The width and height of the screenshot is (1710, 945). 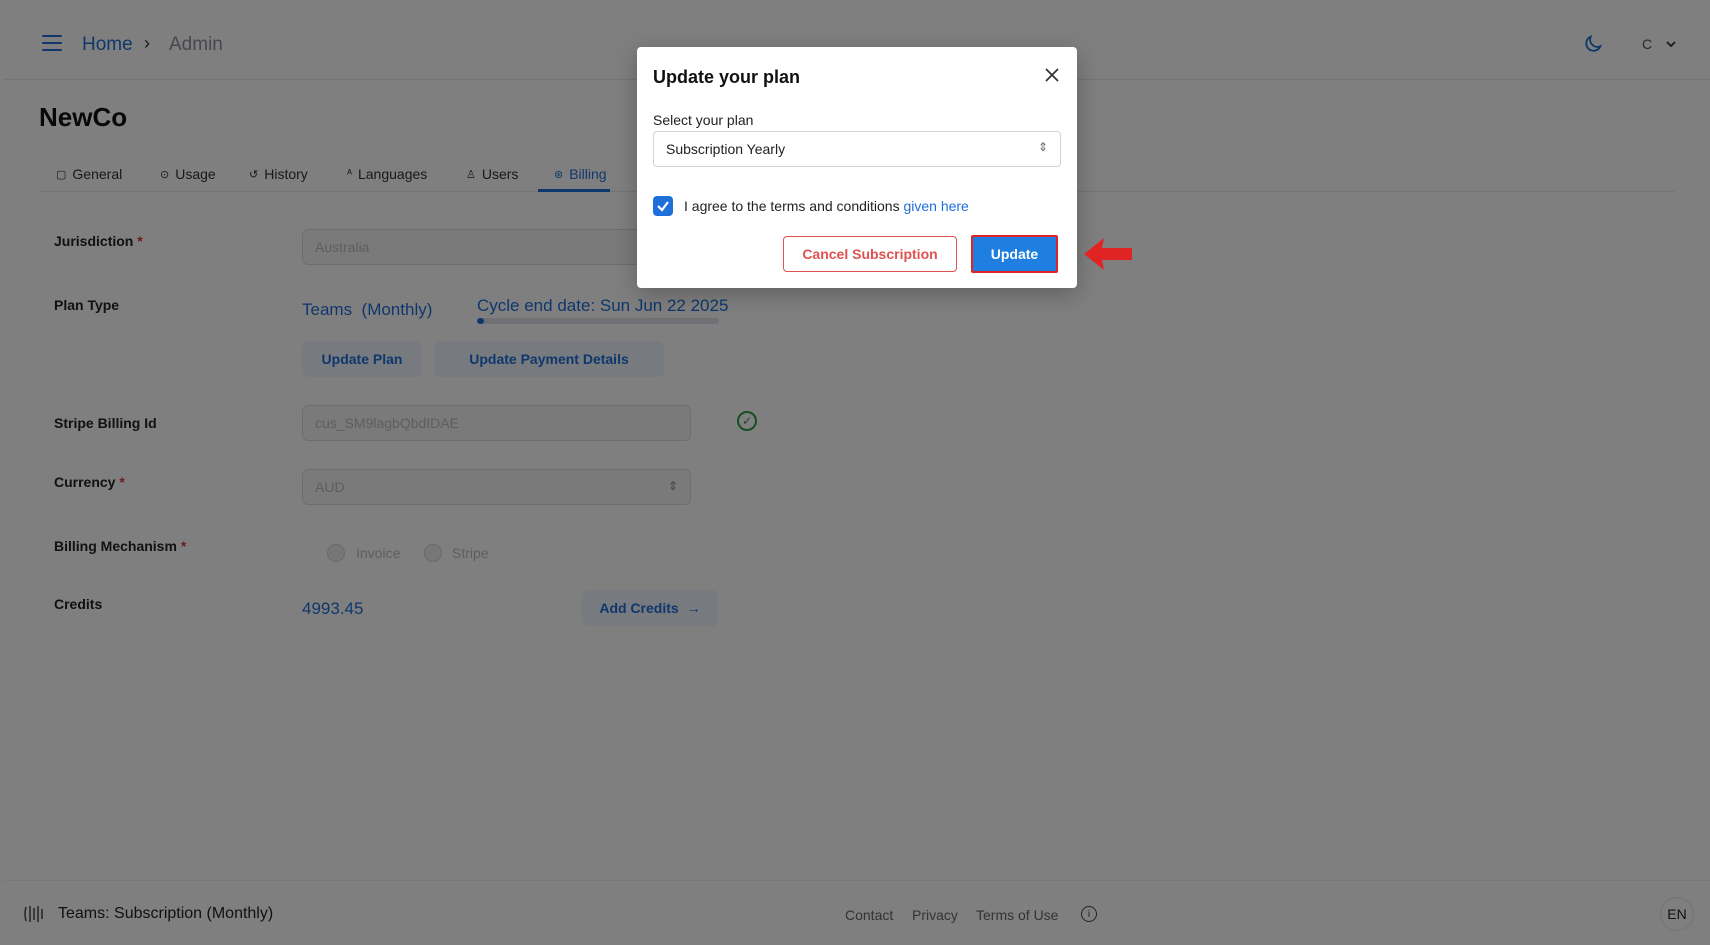 I want to click on cancel-subscription-button: Cancel Subscription, so click(x=870, y=254).